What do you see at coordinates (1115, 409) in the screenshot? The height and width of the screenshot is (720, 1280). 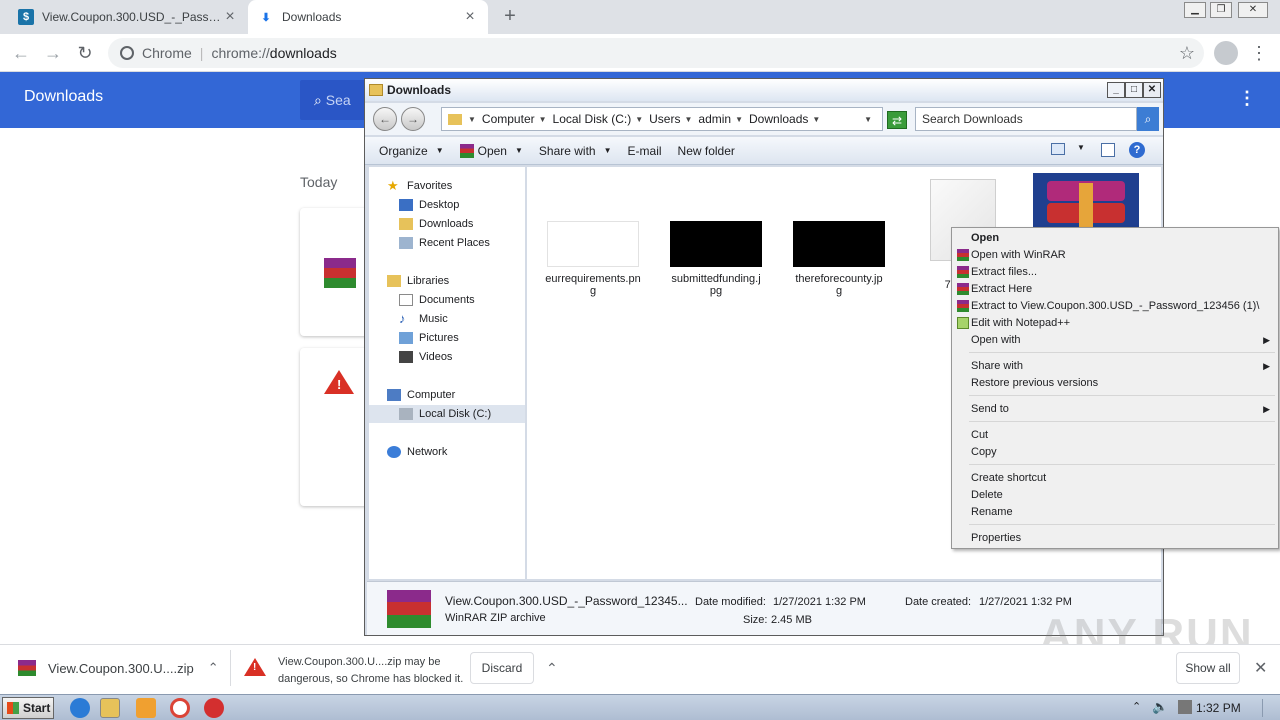 I see `menu-item-send-to: Send to ▶` at bounding box center [1115, 409].